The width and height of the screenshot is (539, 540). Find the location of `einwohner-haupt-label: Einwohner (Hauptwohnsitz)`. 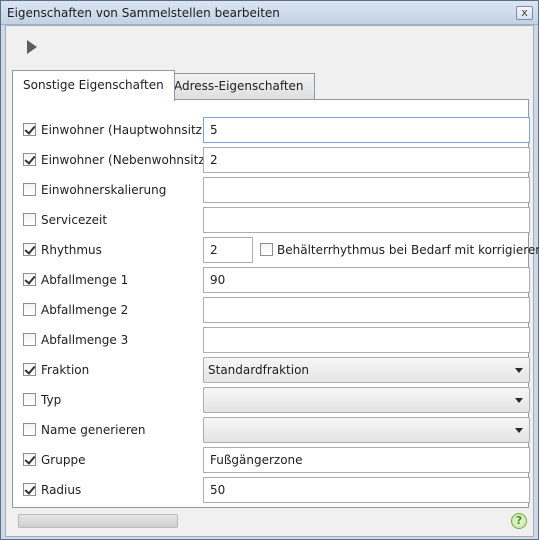

einwohner-haupt-label: Einwohner (Hauptwohnsitz) is located at coordinates (124, 130).